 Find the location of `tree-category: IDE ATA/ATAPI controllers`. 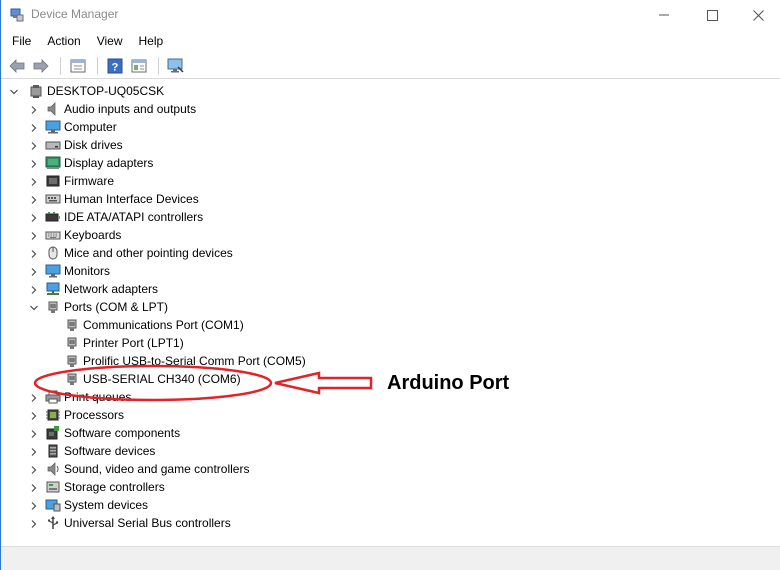

tree-category: IDE ATA/ATAPI controllers is located at coordinates (390, 217).